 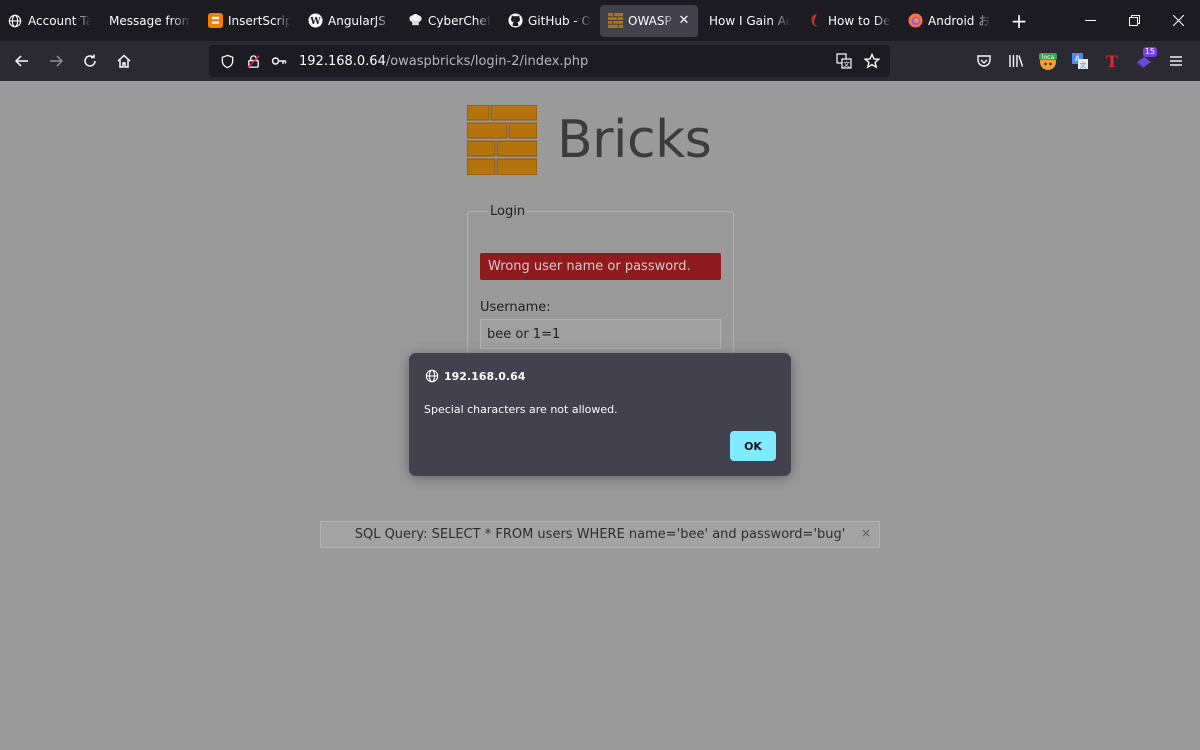 What do you see at coordinates (859, 20) in the screenshot?
I see `tab-label: How to Detect` at bounding box center [859, 20].